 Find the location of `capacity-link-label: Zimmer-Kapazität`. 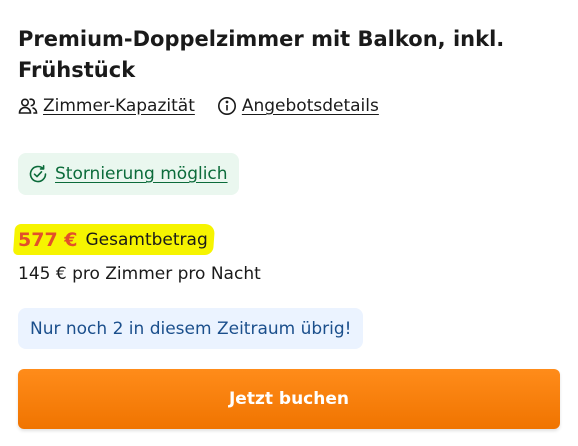

capacity-link-label: Zimmer-Kapazität is located at coordinates (119, 106).